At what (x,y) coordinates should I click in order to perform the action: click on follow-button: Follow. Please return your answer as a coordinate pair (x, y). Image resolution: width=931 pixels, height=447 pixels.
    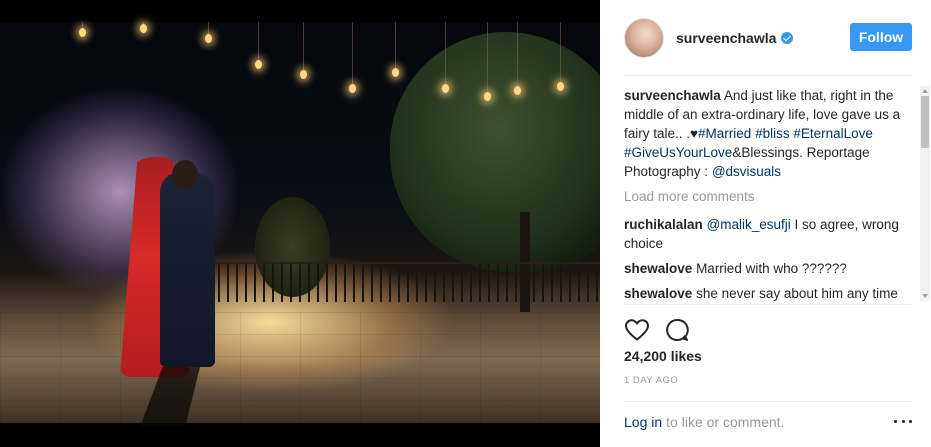
    Looking at the image, I should click on (881, 37).